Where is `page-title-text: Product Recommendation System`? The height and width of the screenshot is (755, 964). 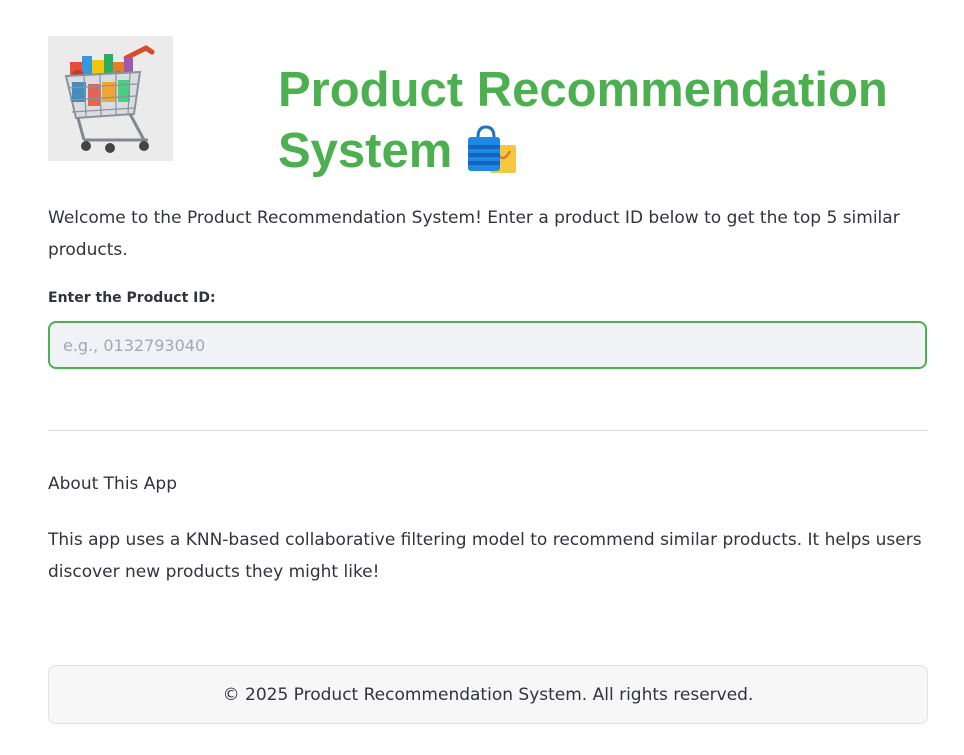
page-title-text: Product Recommendation System is located at coordinates (583, 120).